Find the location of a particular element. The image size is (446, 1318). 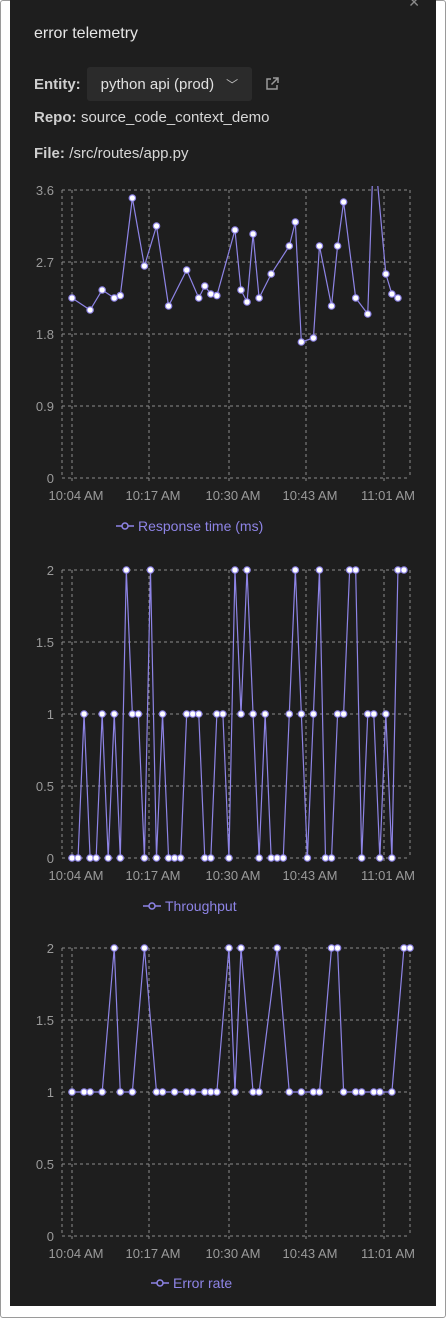

y-tick-label: 0.9 is located at coordinates (45, 406).